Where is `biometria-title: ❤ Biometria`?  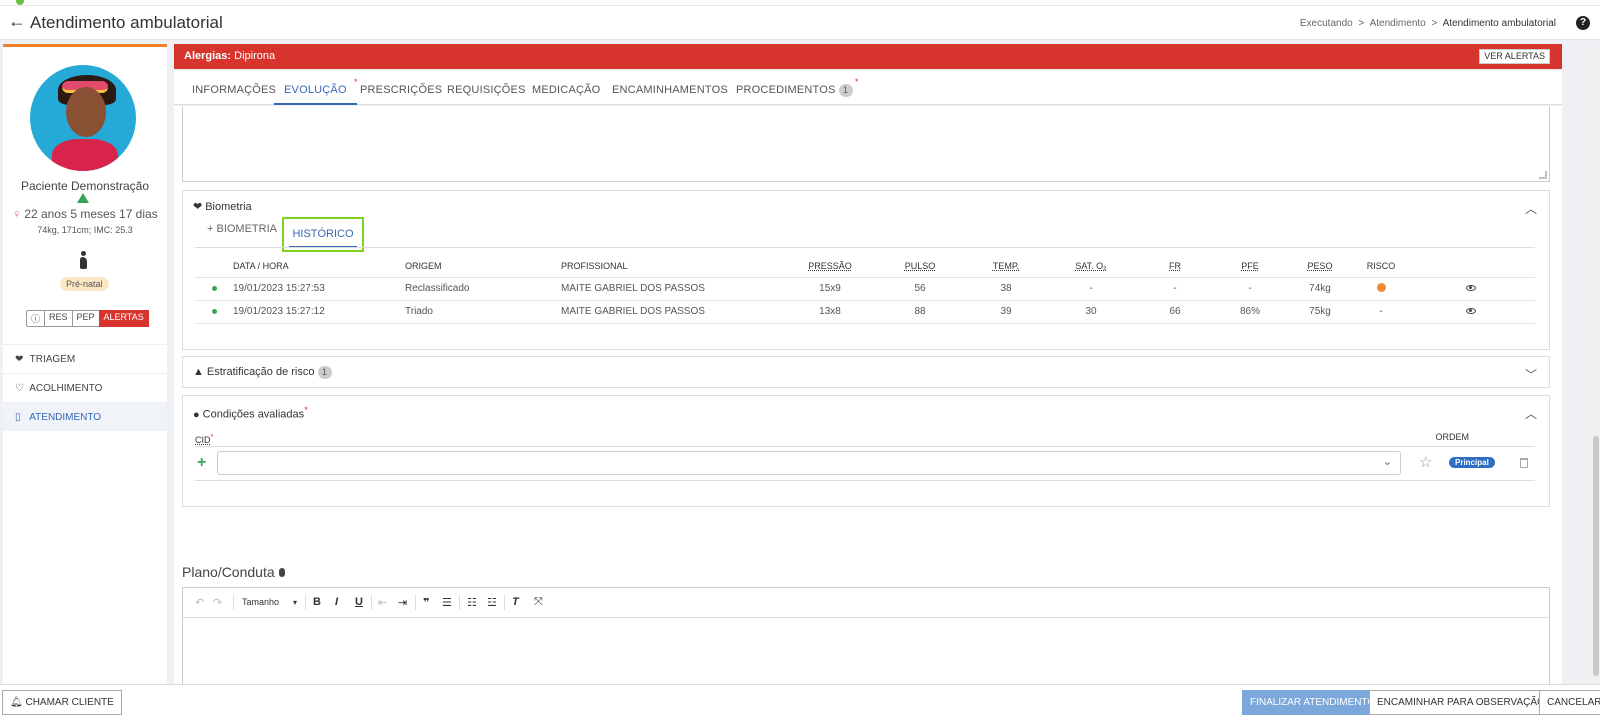 biometria-title: ❤ Biometria is located at coordinates (222, 206).